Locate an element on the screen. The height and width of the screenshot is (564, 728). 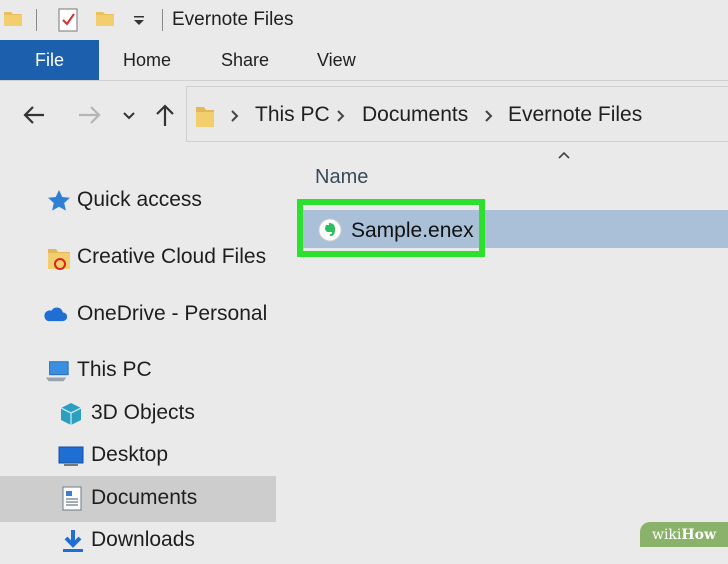
nav-item-onedrive: OneDrive - Personal is located at coordinates (138, 315).